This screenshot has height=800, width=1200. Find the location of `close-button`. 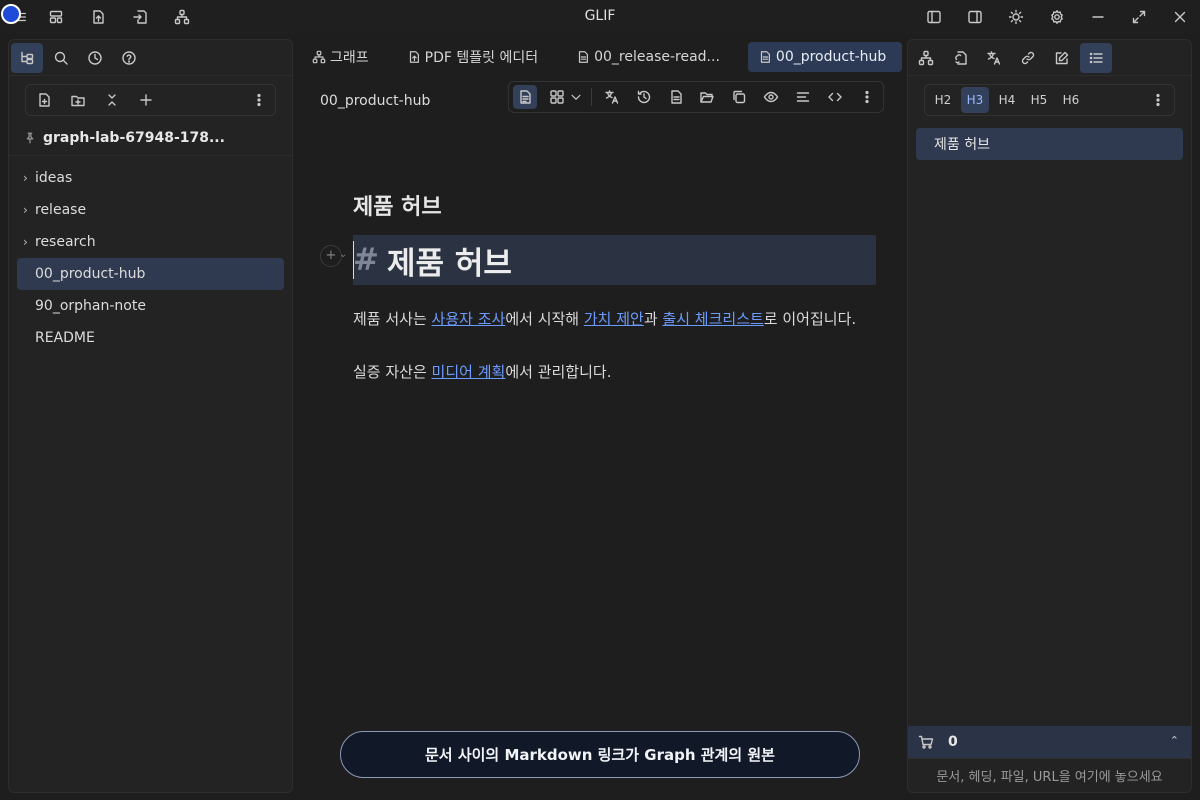

close-button is located at coordinates (1180, 17).